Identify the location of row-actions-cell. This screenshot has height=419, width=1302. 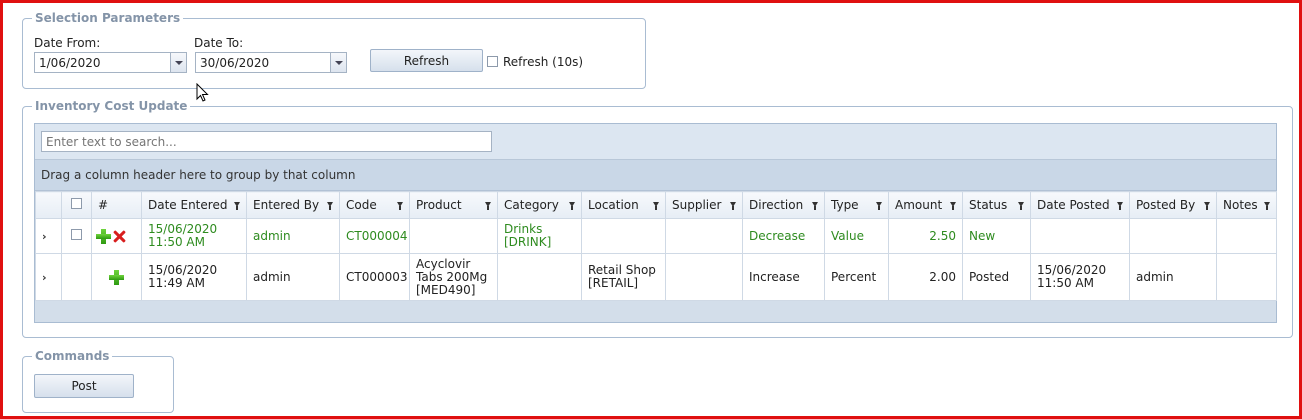
(116, 236).